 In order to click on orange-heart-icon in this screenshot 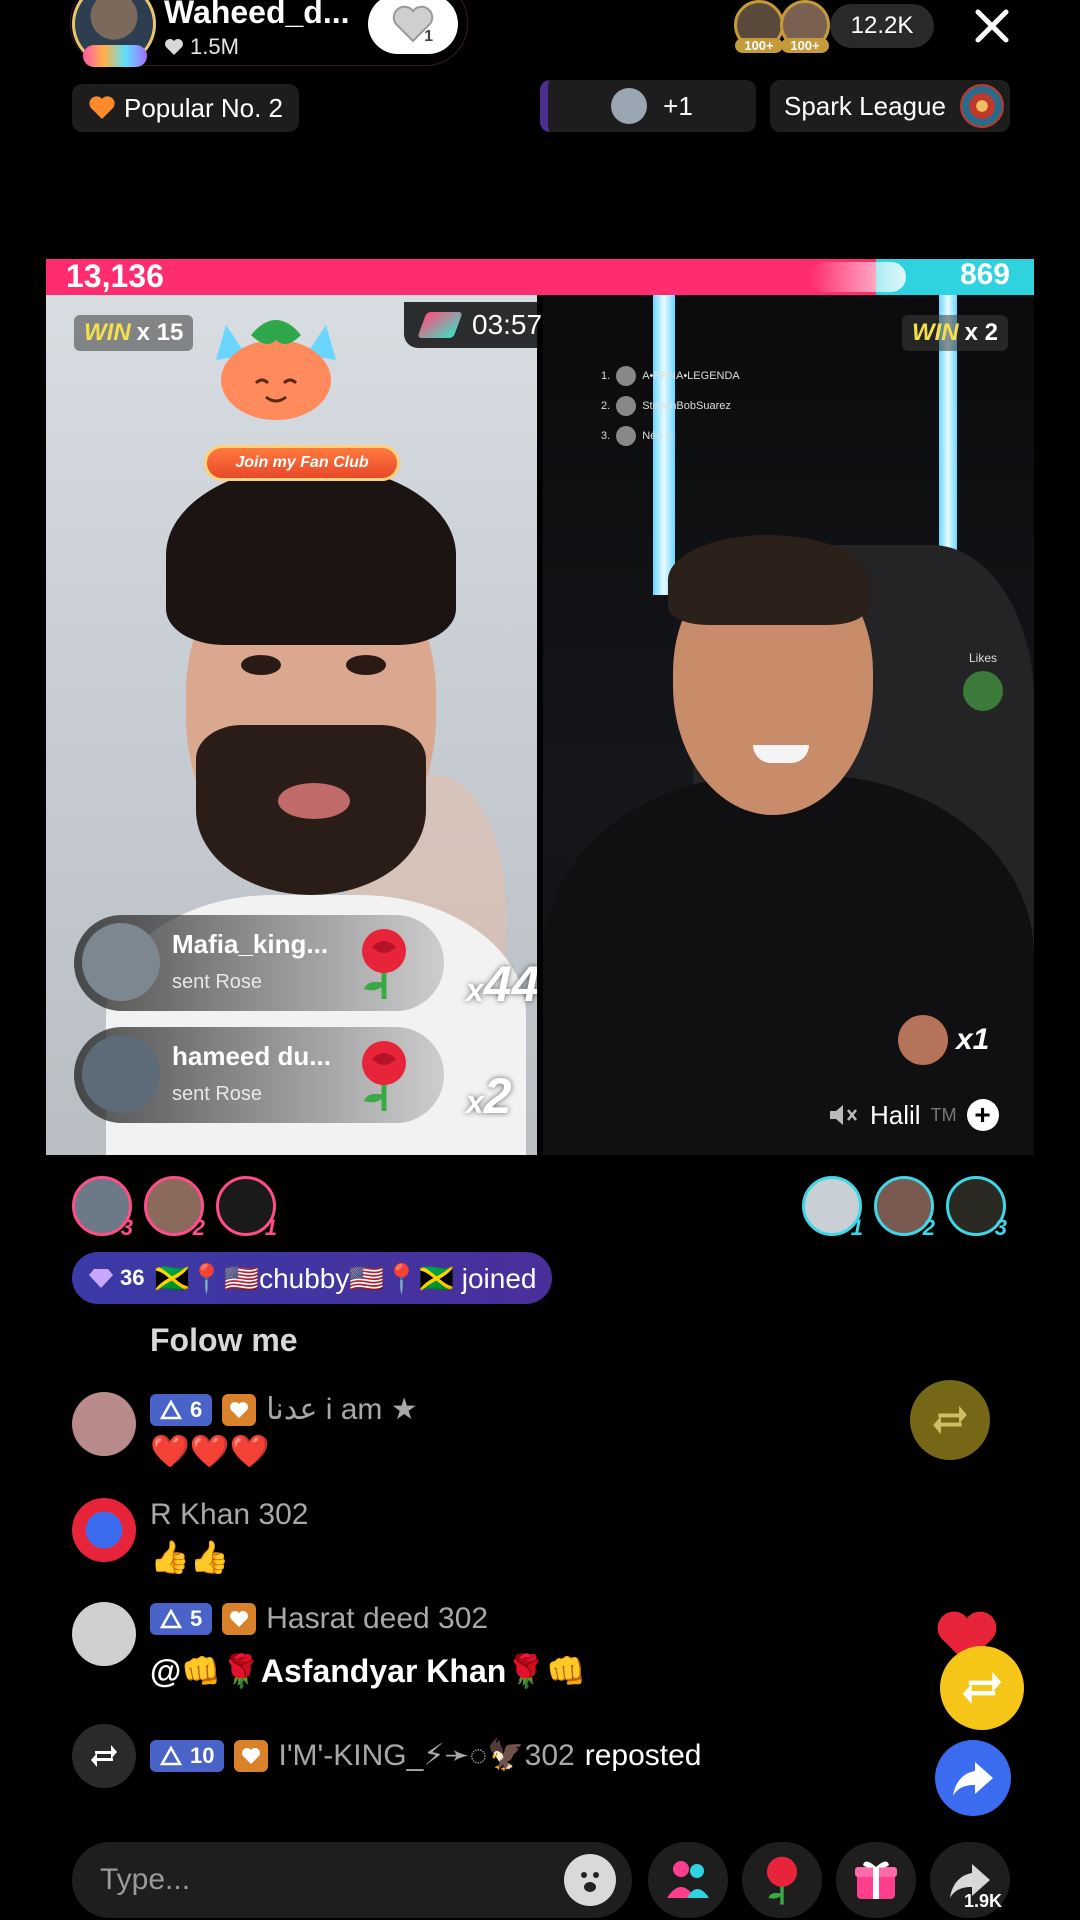, I will do `click(102, 107)`.